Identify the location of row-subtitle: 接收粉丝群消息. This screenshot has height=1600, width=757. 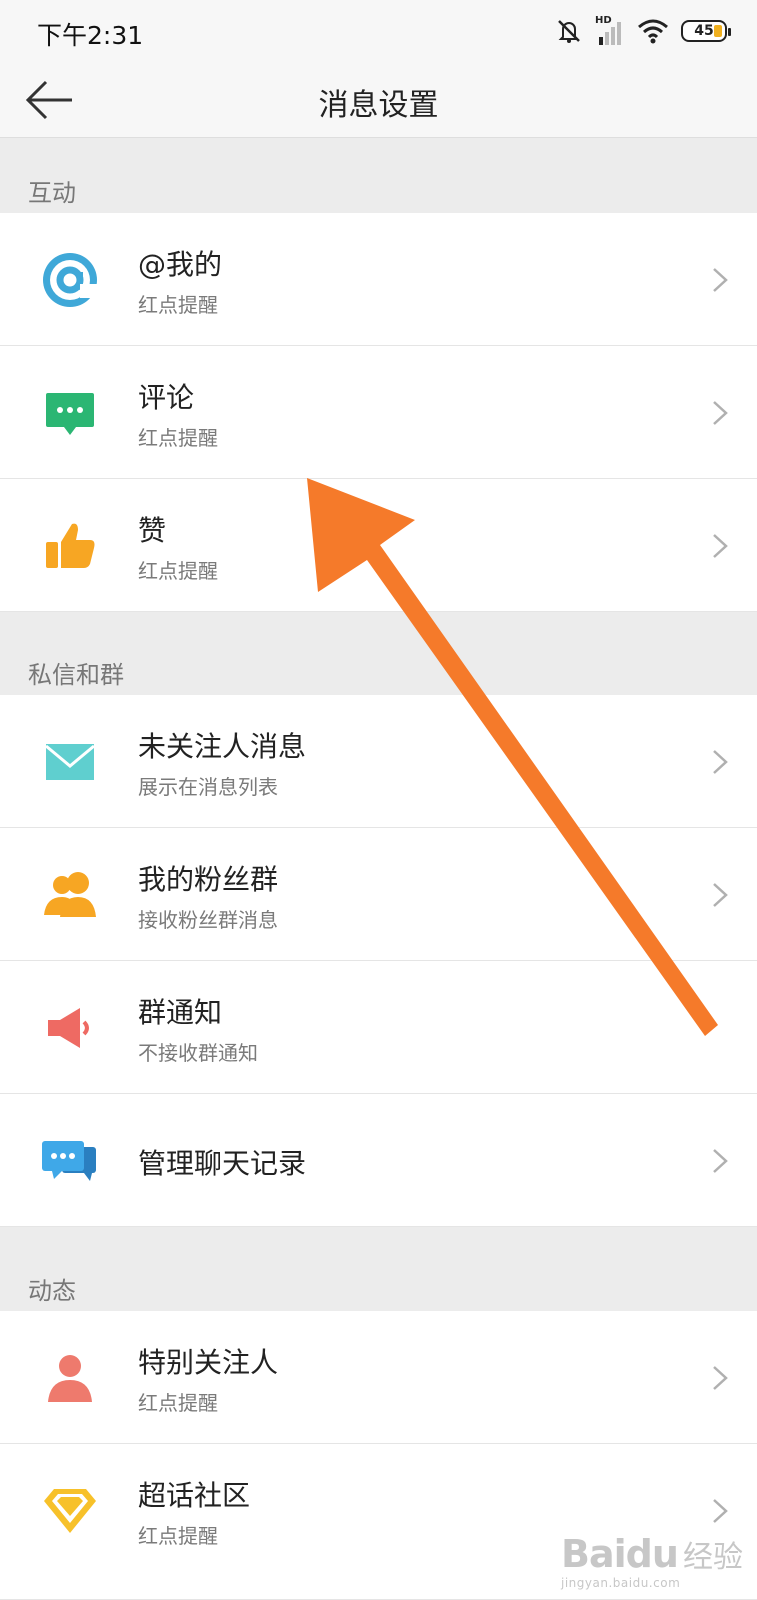
(208, 920).